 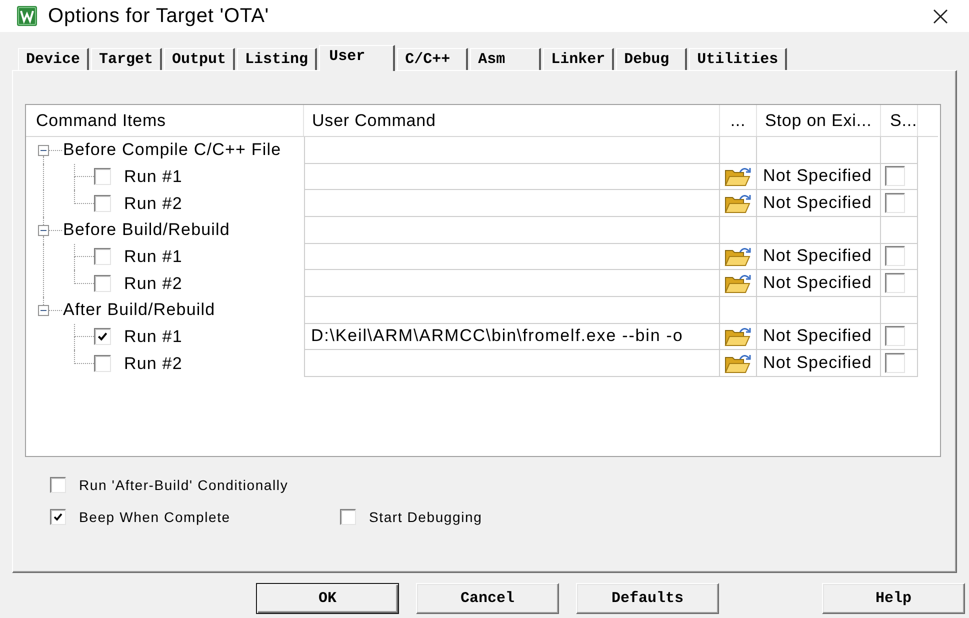 I want to click on tab: User, so click(x=357, y=58).